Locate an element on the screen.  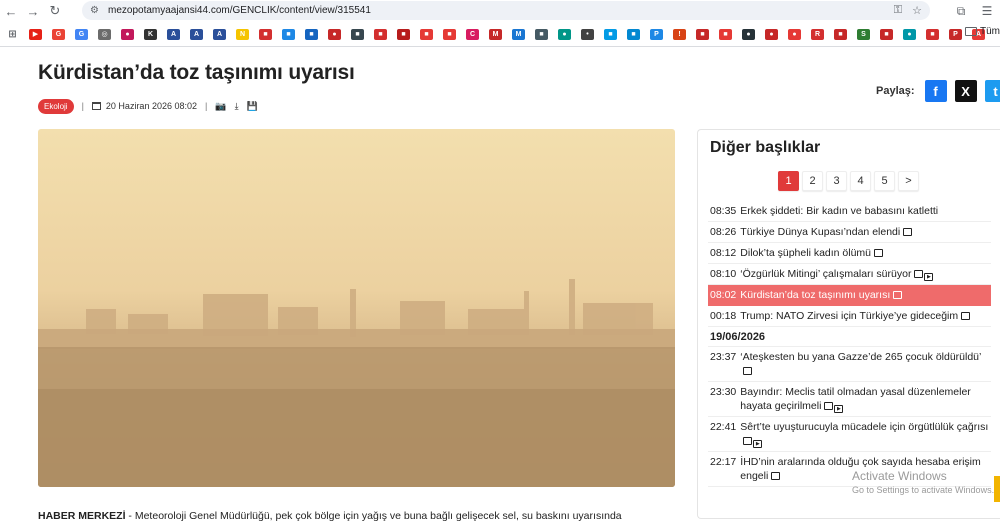
headline-time: 08:12 is located at coordinates (723, 253).